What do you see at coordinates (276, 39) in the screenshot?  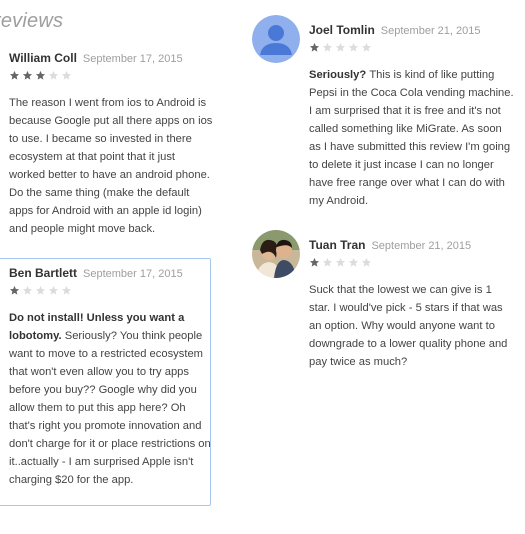 I see `default-avatar-icon` at bounding box center [276, 39].